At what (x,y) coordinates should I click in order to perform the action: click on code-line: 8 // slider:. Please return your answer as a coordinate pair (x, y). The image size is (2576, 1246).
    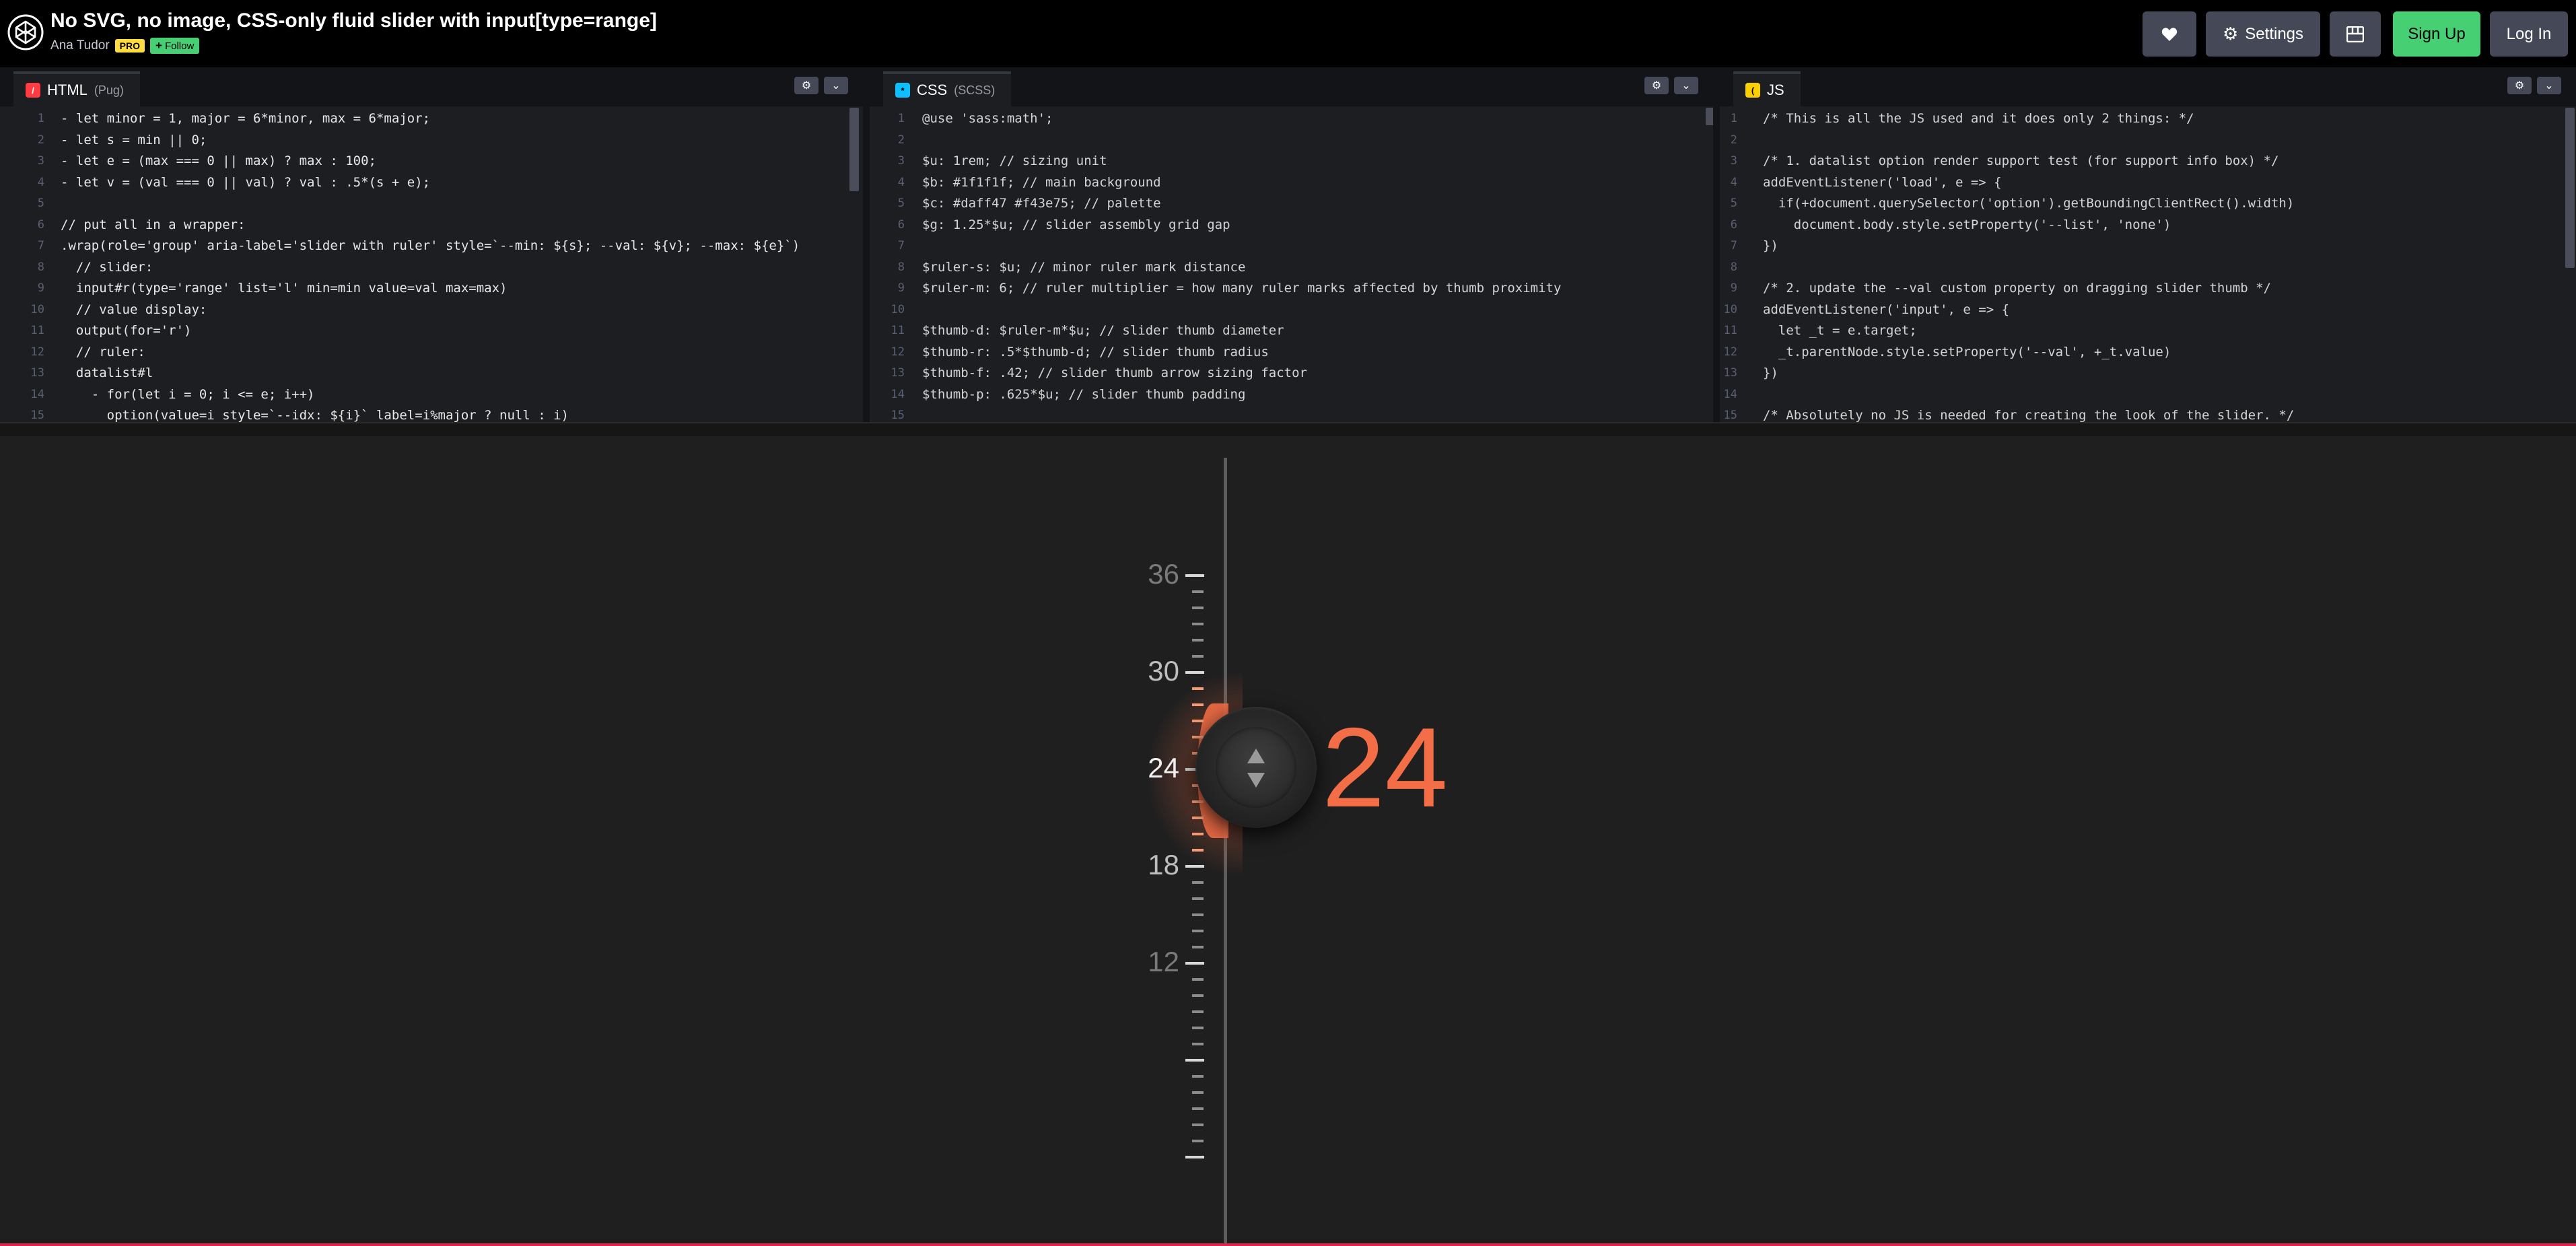
    Looking at the image, I should click on (431, 268).